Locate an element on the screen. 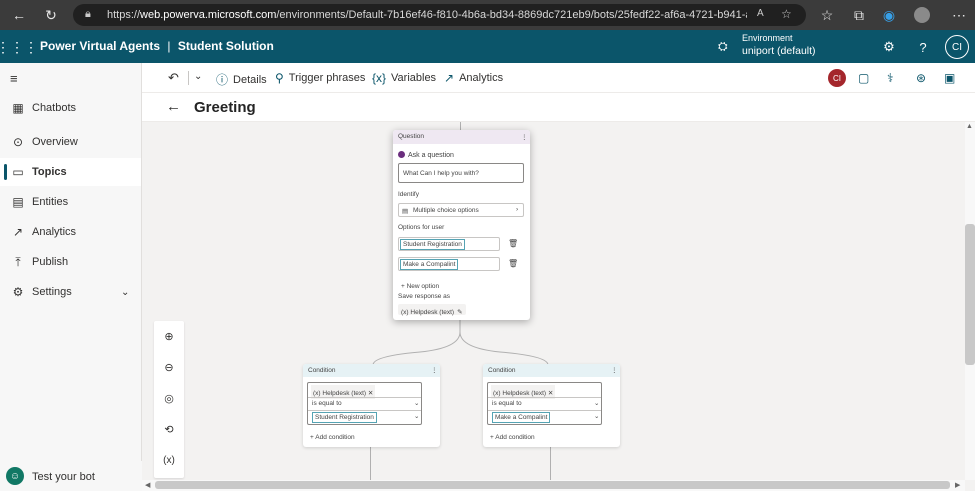 The image size is (975, 491). edge-icon: ◉ is located at coordinates (889, 15).